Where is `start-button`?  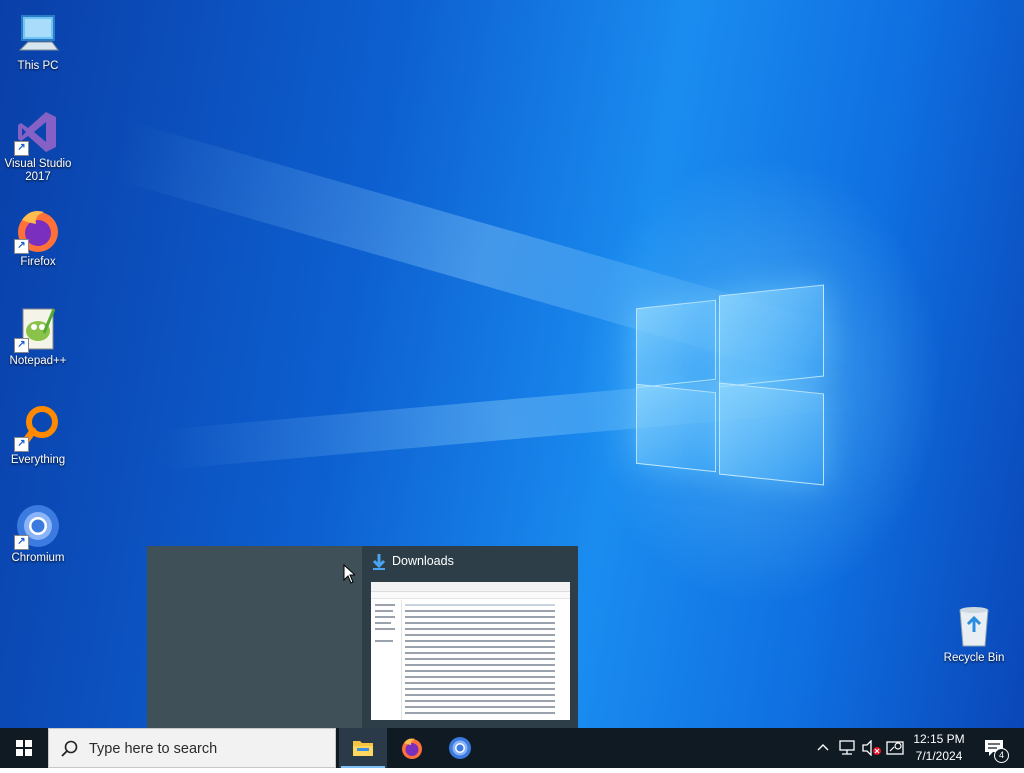
start-button is located at coordinates (24, 748).